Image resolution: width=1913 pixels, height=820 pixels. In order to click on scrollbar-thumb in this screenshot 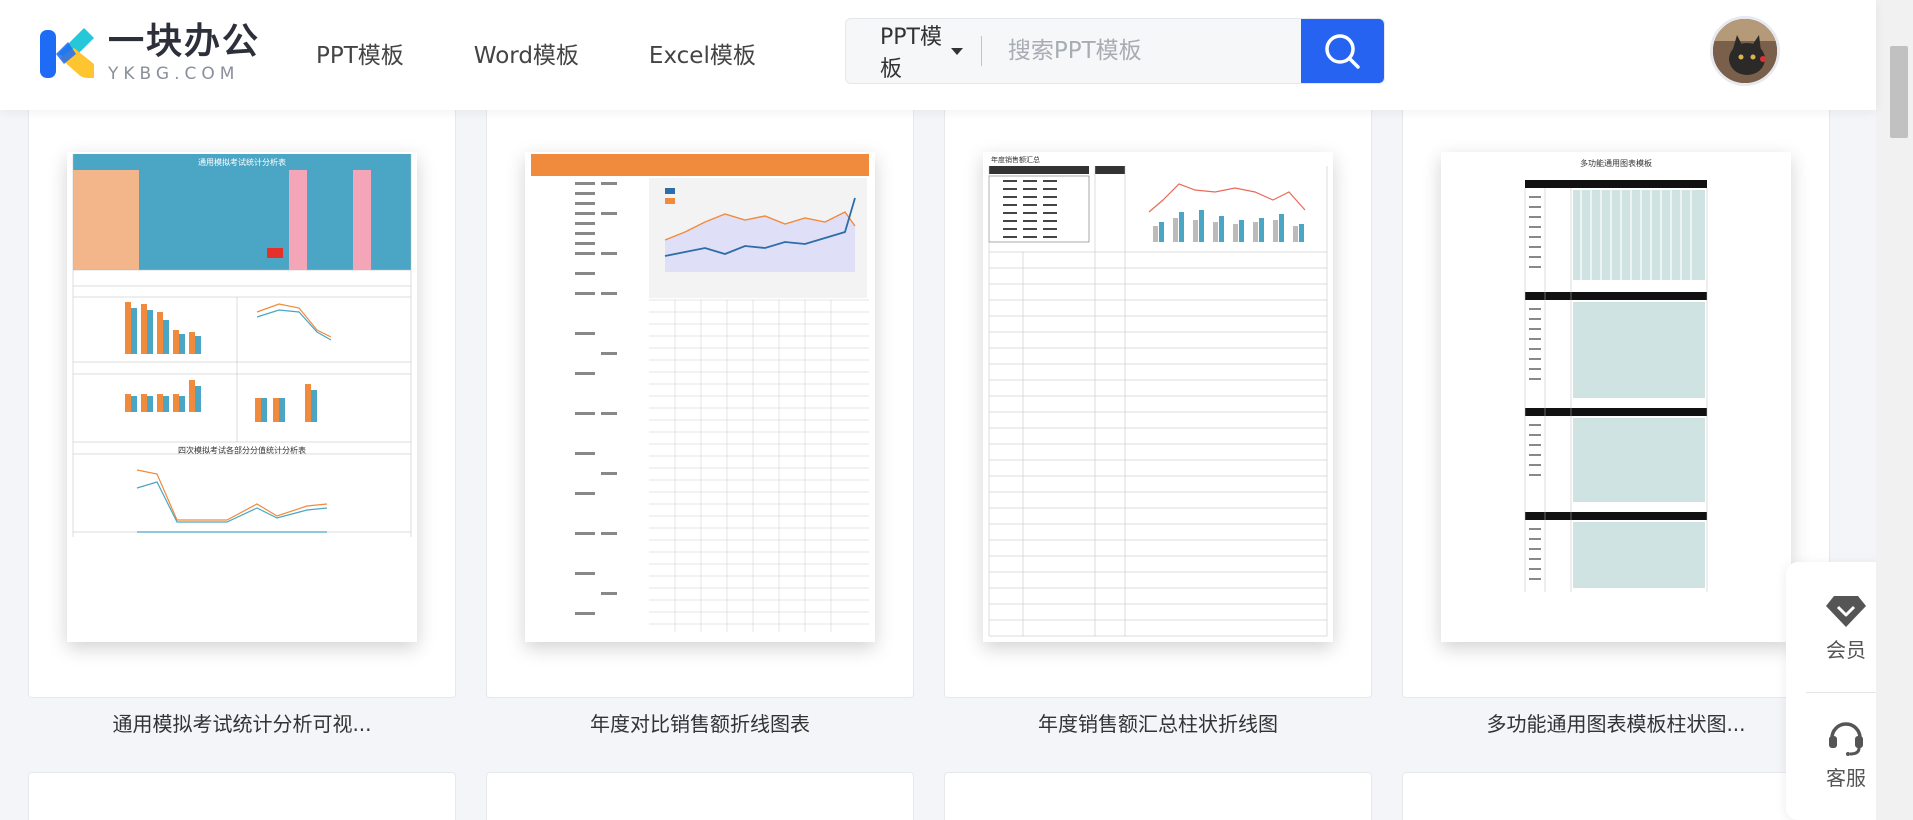, I will do `click(1899, 92)`.